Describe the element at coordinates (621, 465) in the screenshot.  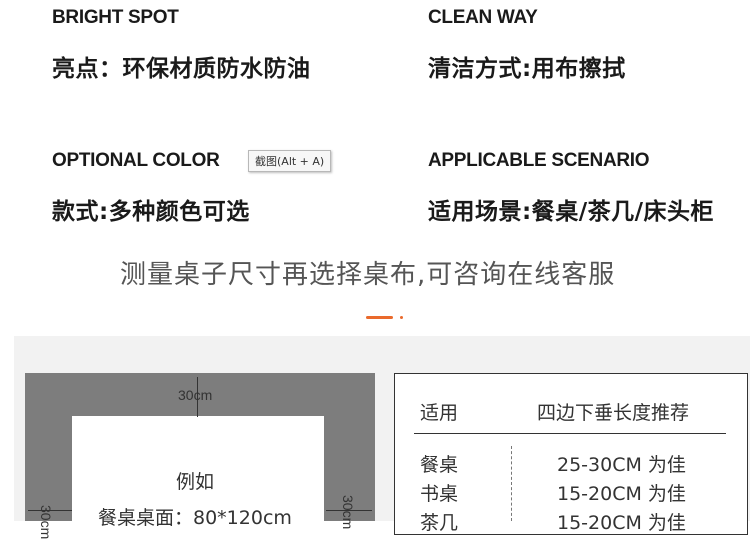
I see `table-row-length: 25-30CM 为佳` at that location.